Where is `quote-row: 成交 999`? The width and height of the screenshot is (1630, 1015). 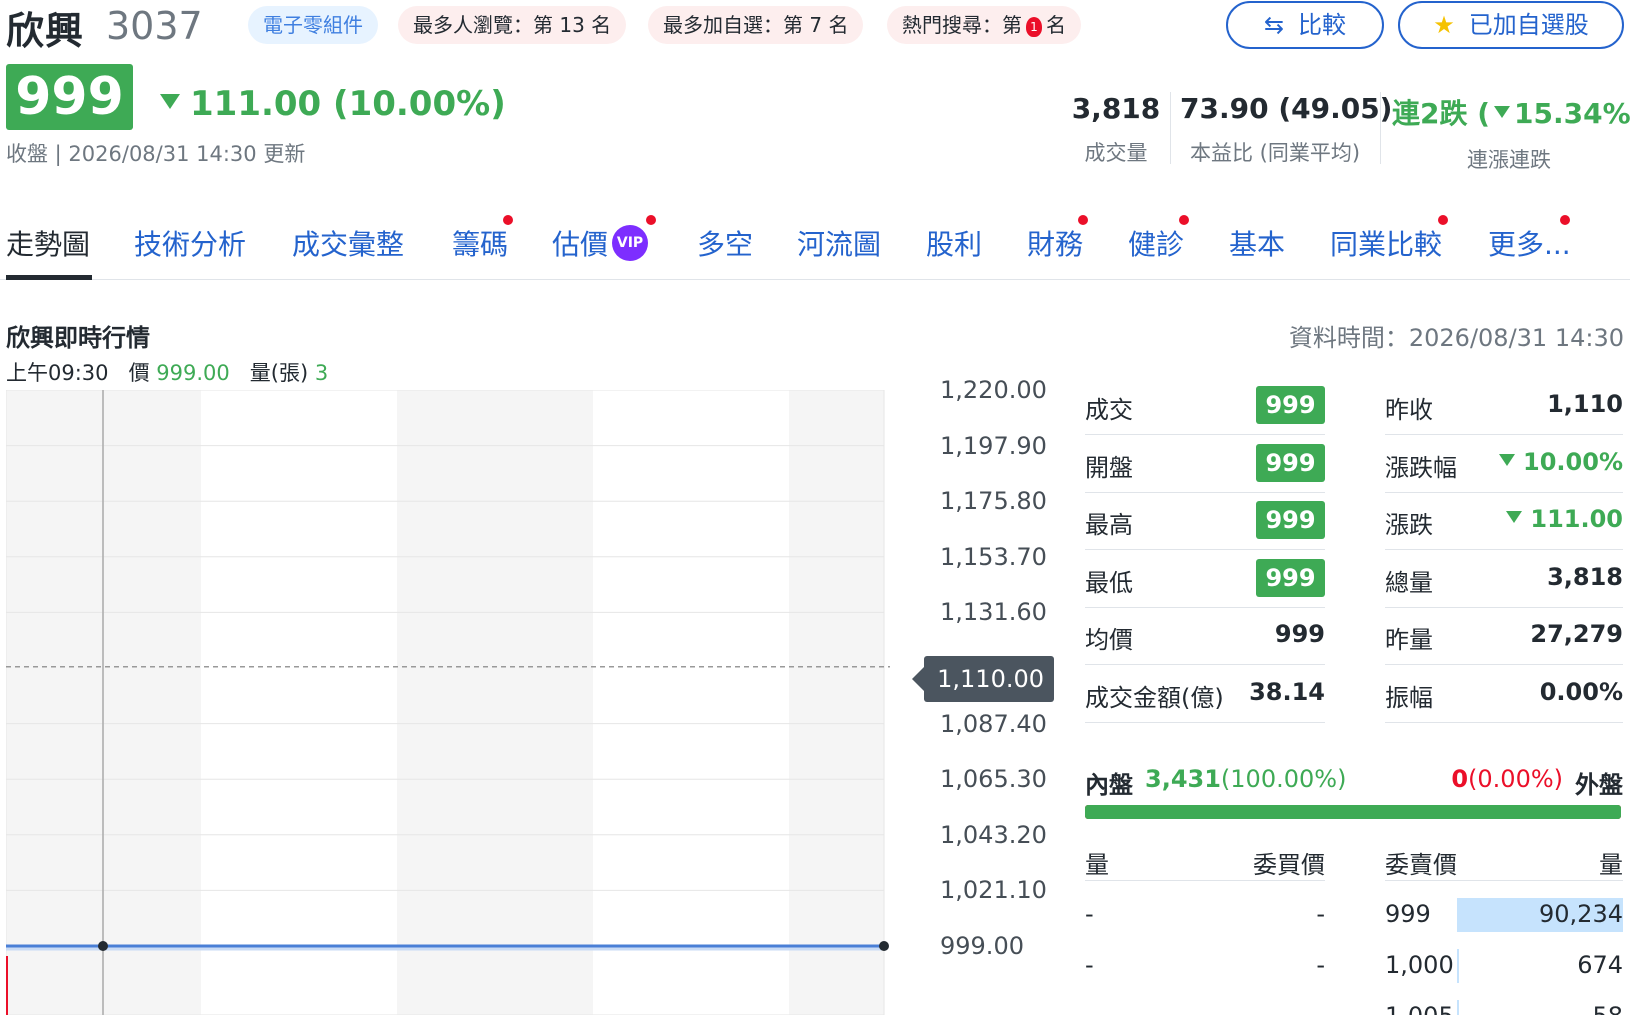
quote-row: 成交 999 is located at coordinates (1205, 406).